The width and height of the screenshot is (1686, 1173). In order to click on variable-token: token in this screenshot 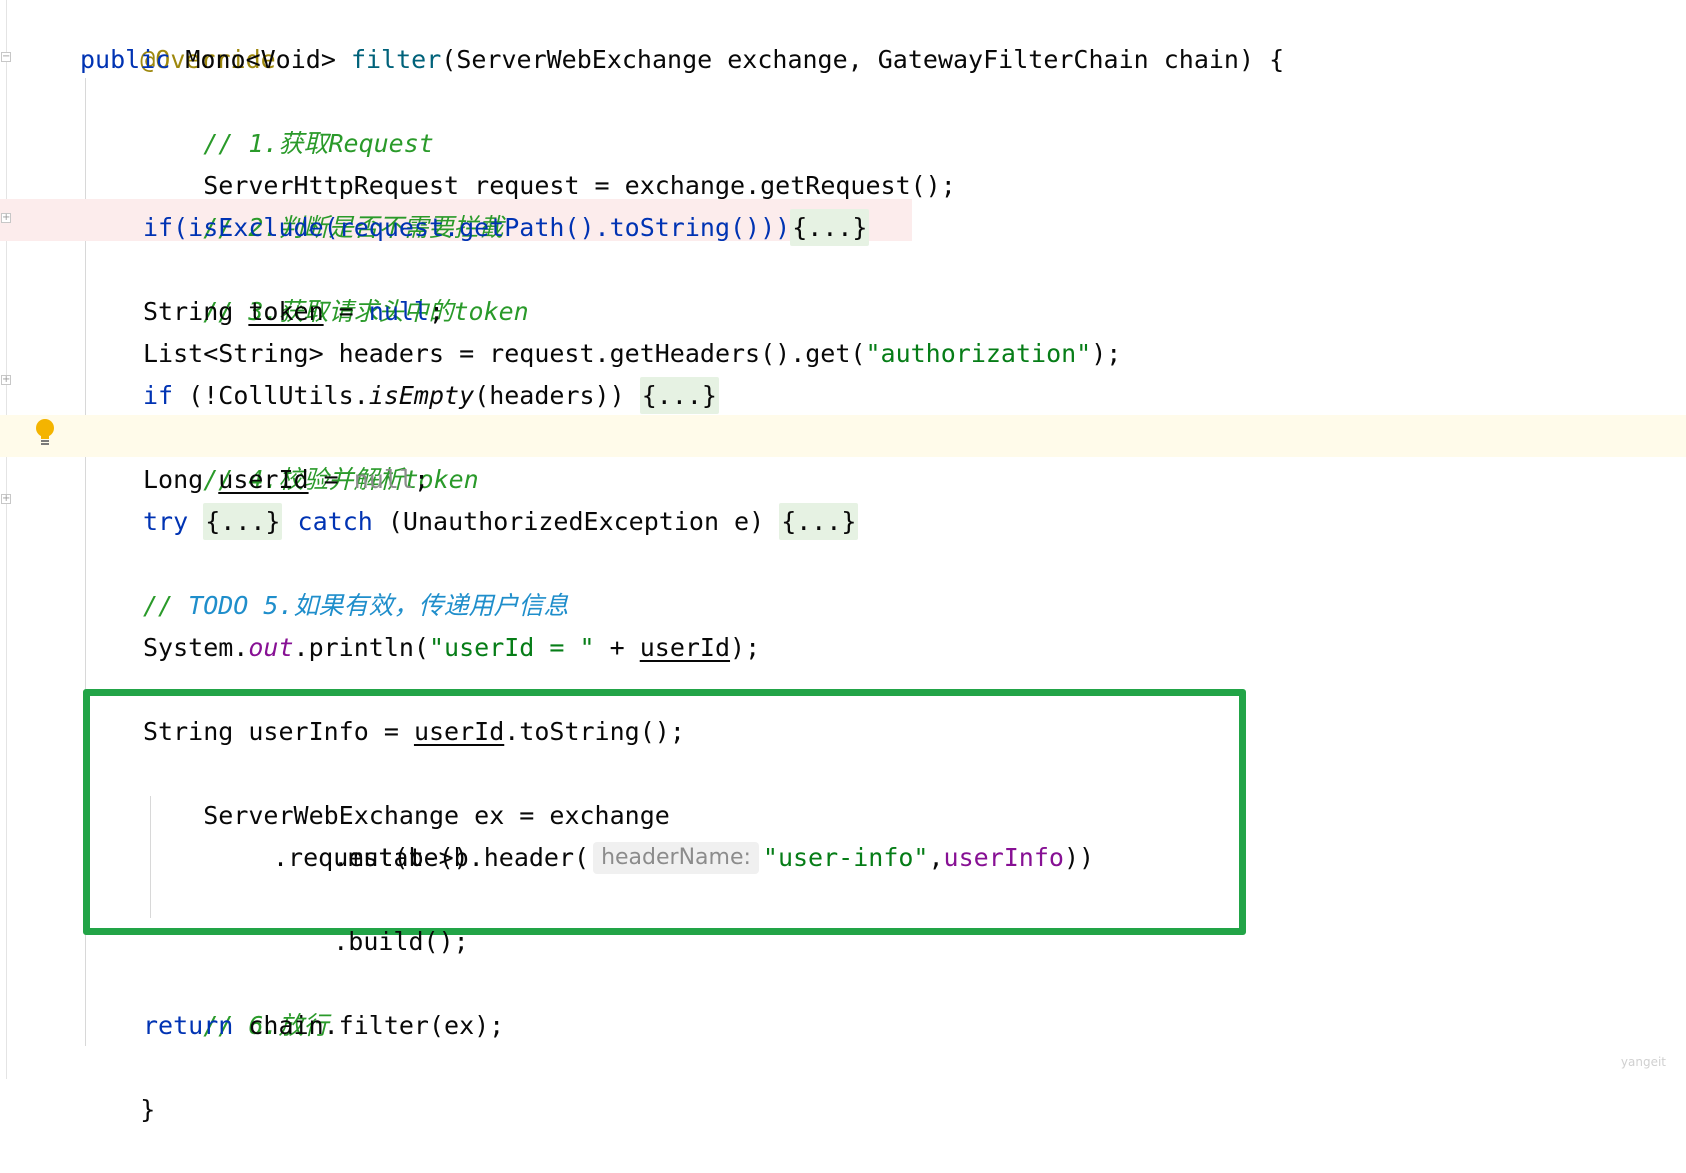, I will do `click(286, 311)`.